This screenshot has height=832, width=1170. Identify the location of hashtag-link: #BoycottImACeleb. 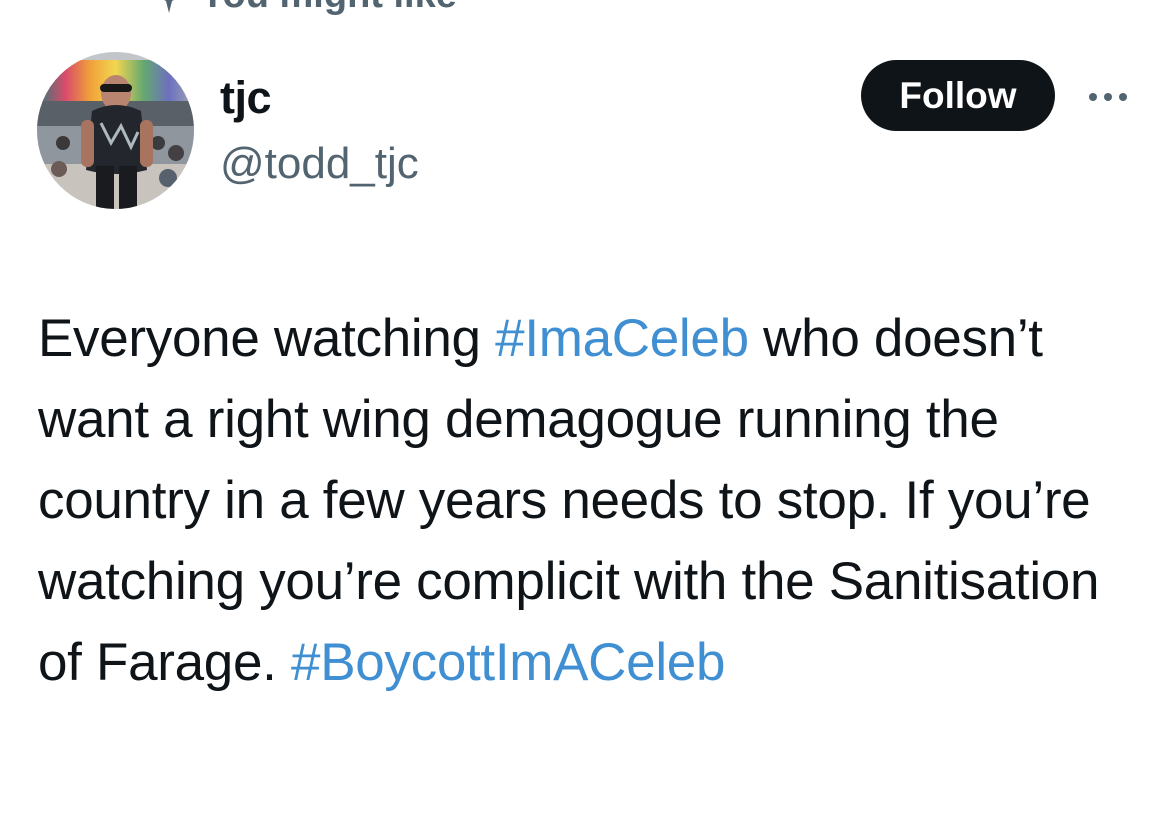
(508, 662).